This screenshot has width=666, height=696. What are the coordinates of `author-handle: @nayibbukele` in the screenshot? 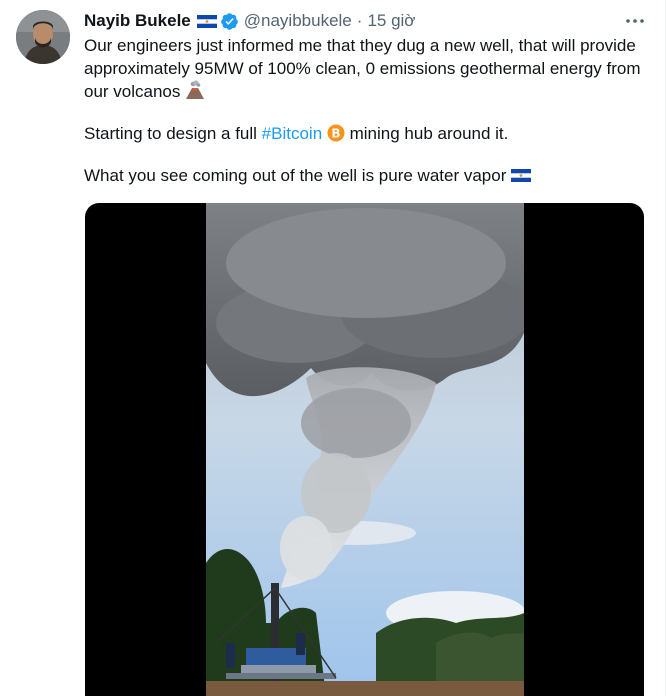 It's located at (298, 21).